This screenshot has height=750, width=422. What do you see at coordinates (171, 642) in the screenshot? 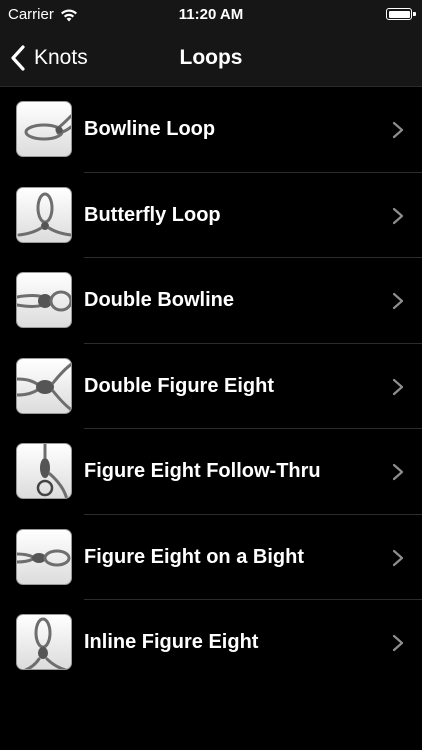
I see `list-item-label: Inline Figure Eight` at bounding box center [171, 642].